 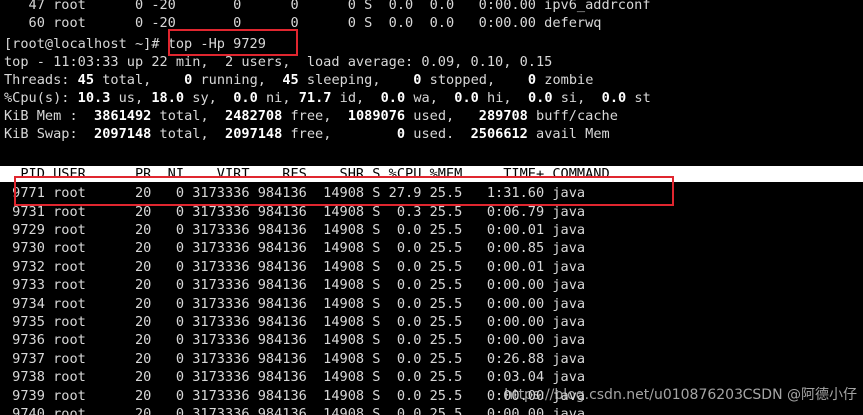 I want to click on cpu-hi: 0.0, so click(x=466, y=98).